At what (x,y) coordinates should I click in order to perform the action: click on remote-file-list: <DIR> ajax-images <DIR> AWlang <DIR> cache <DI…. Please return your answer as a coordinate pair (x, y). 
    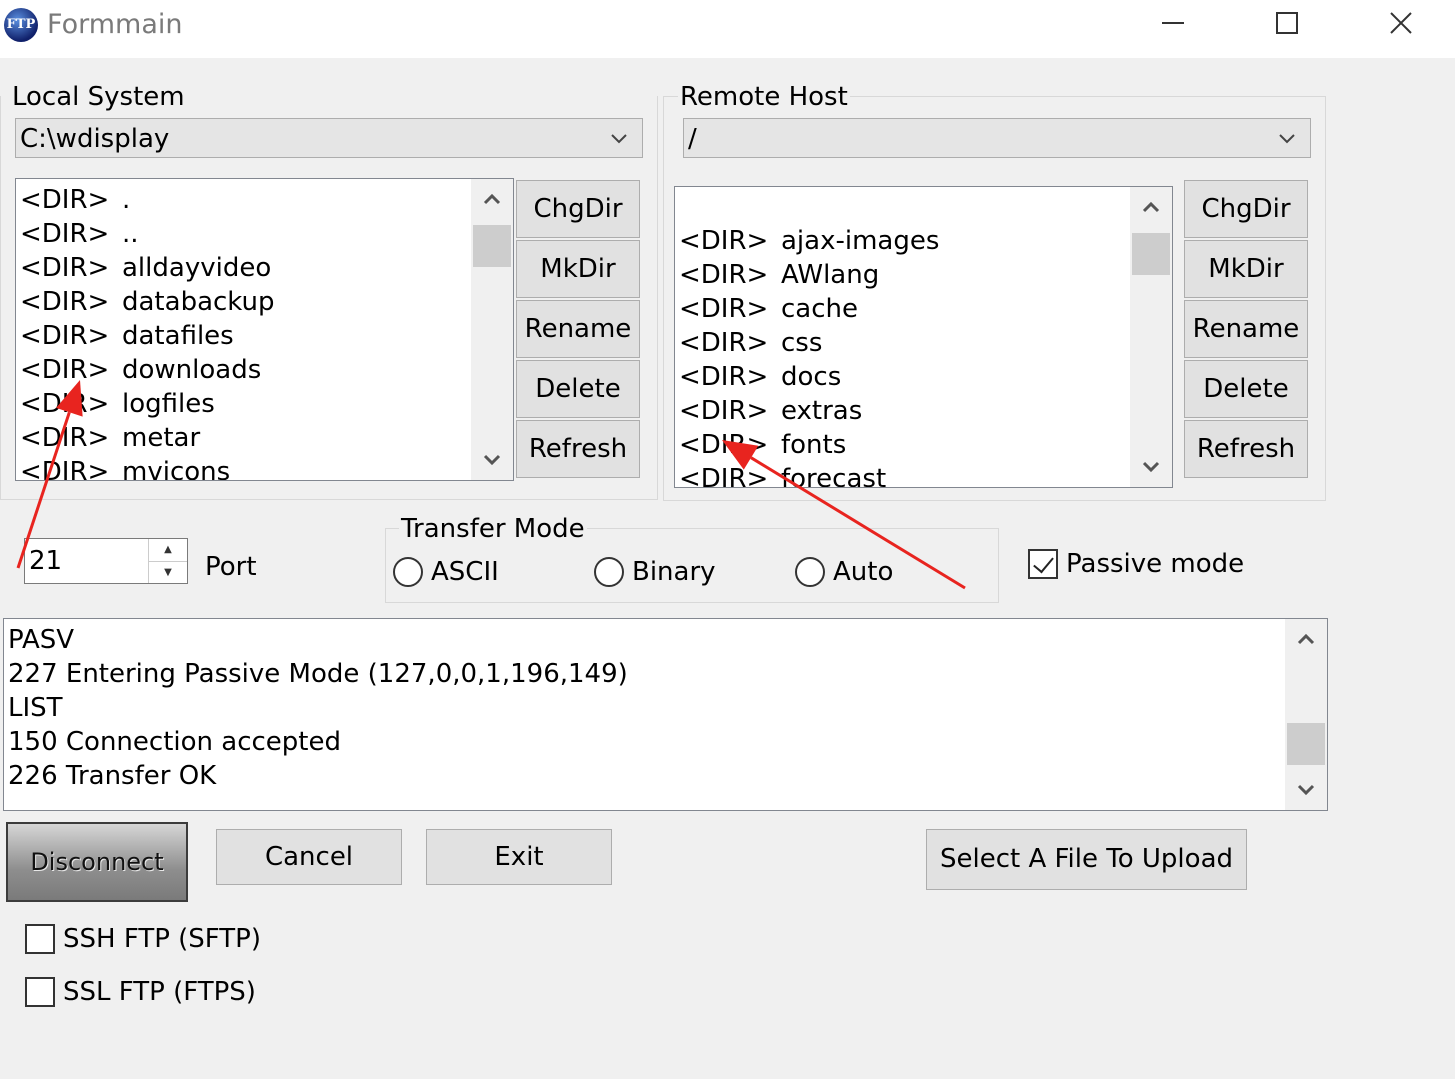
    Looking at the image, I should click on (923, 337).